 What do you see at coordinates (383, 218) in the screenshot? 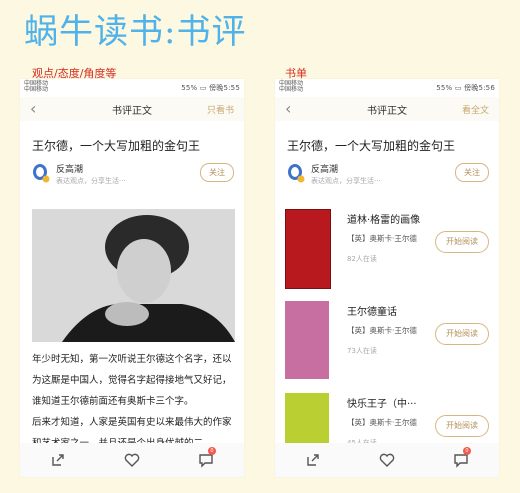
I see `book-title: 道林·格雷的画像` at bounding box center [383, 218].